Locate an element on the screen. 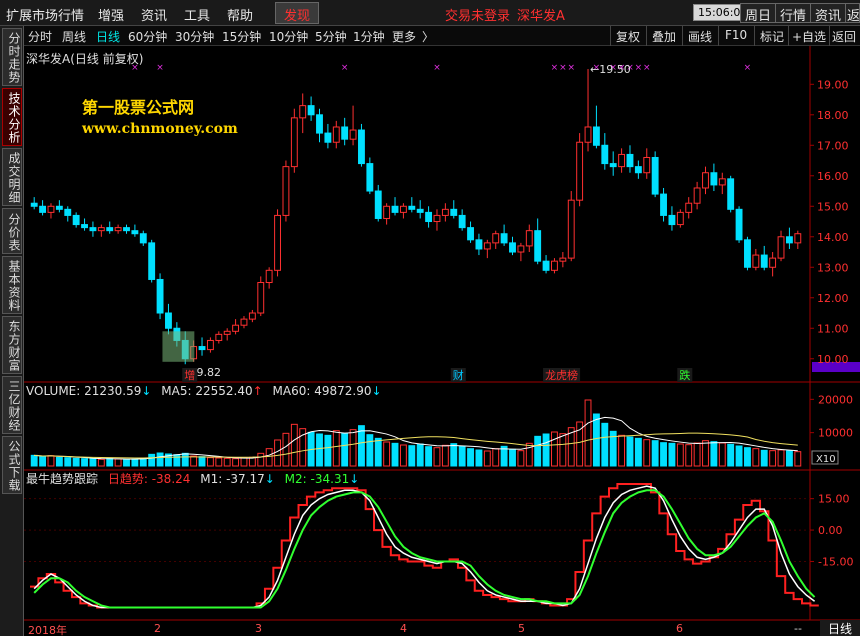  tab-trade-details: 成交明细 is located at coordinates (12, 177).